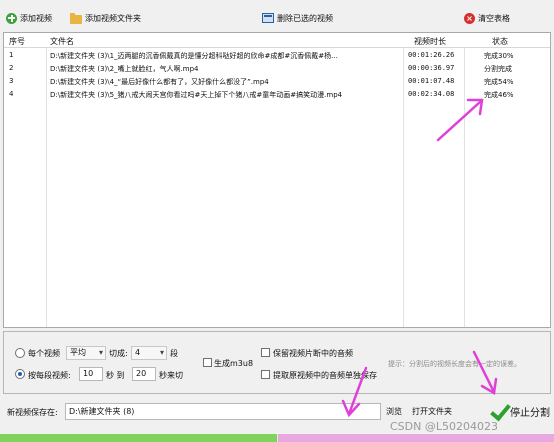 Image resolution: width=554 pixels, height=442 pixels. I want to click on by-segment-radio, so click(20, 374).